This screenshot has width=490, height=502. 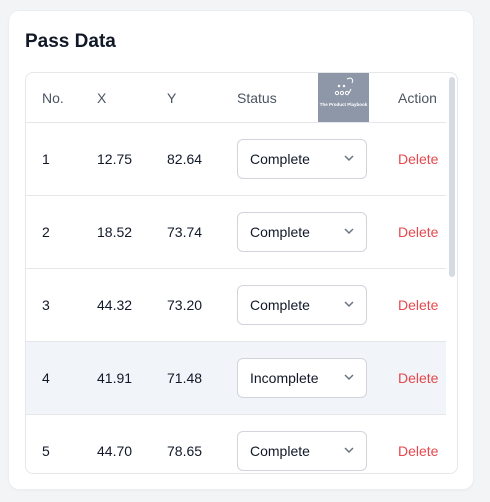 I want to click on cell-y: 82.64, so click(x=185, y=159).